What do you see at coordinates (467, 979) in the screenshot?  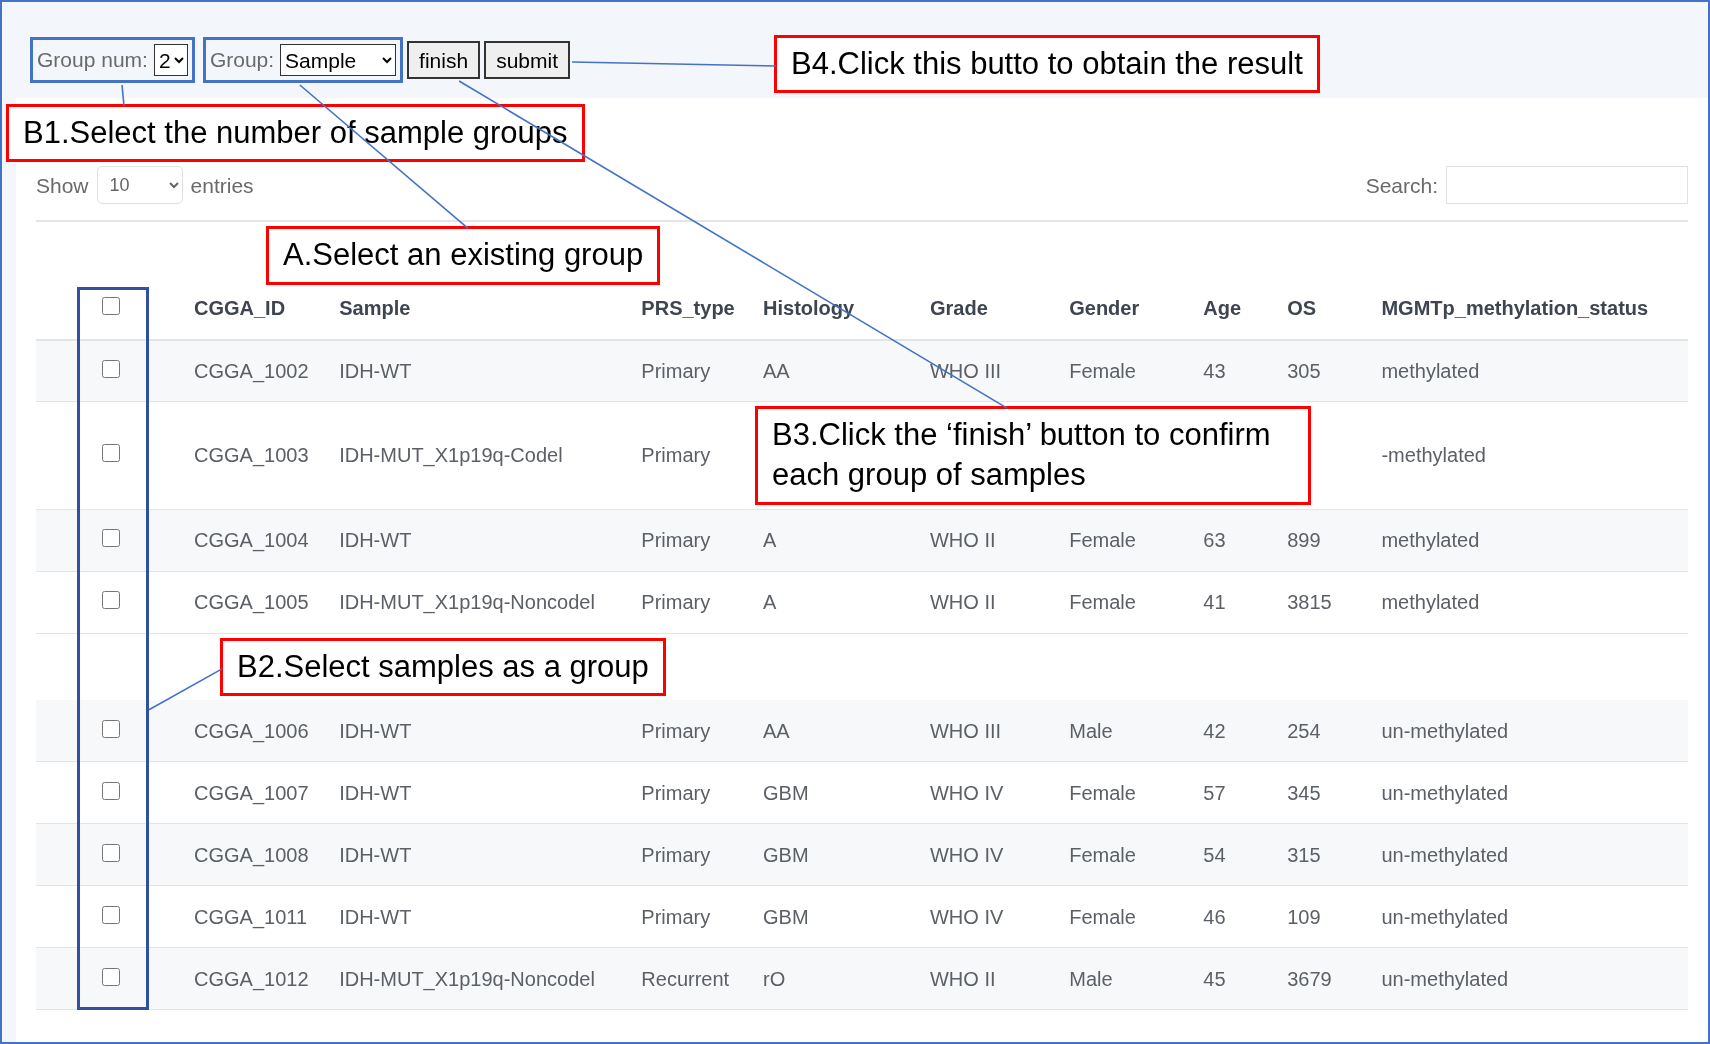 I see `table-cell: IDH-MUT_X1p19q-Noncodel` at bounding box center [467, 979].